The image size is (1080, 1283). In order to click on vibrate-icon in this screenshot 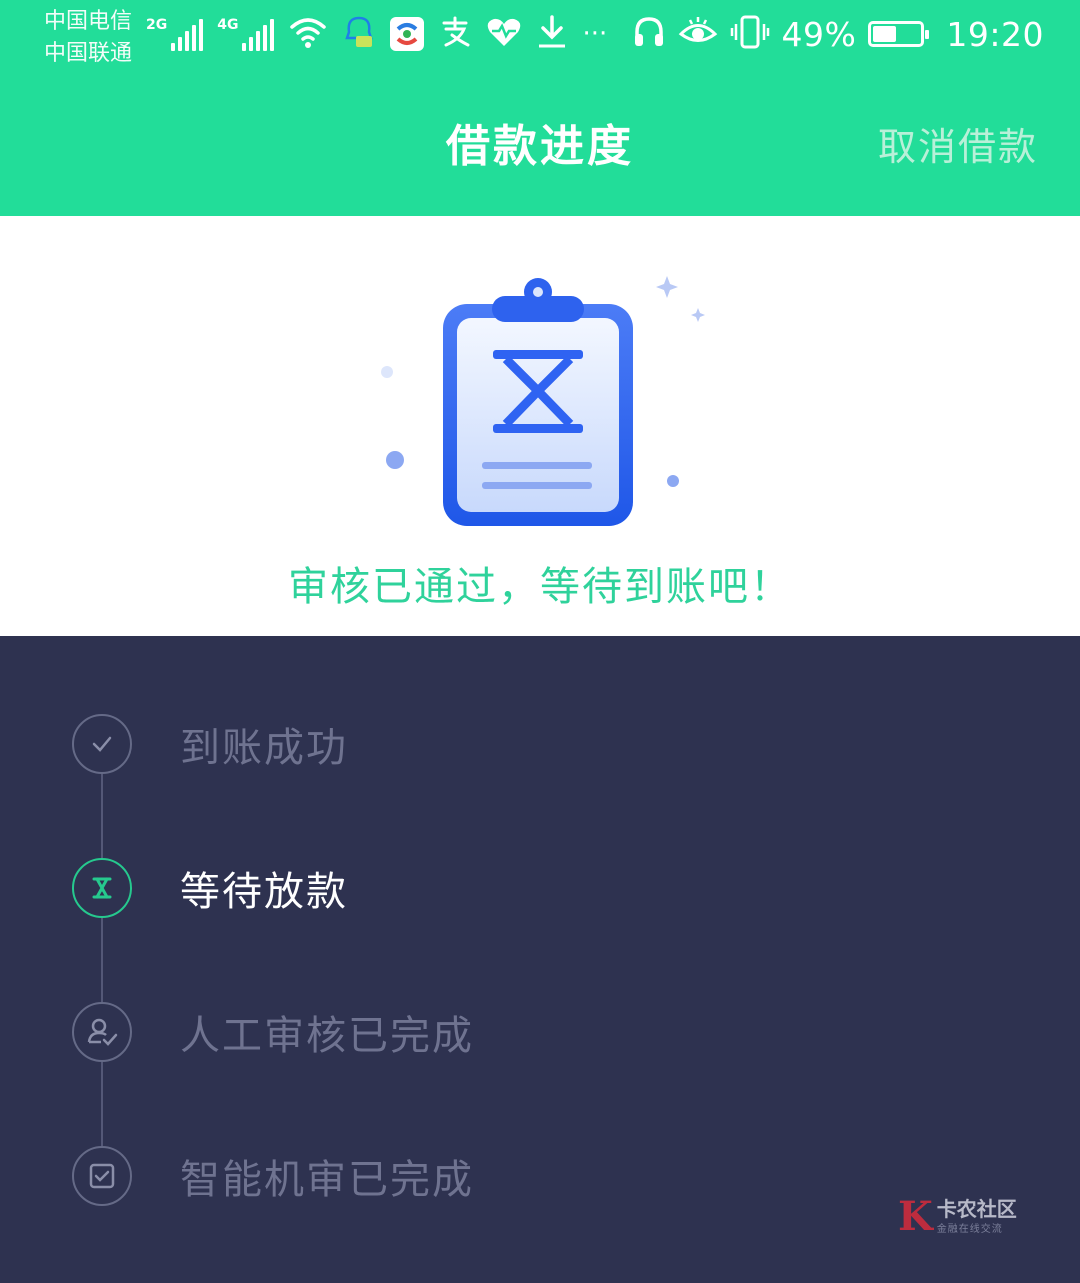, I will do `click(750, 34)`.